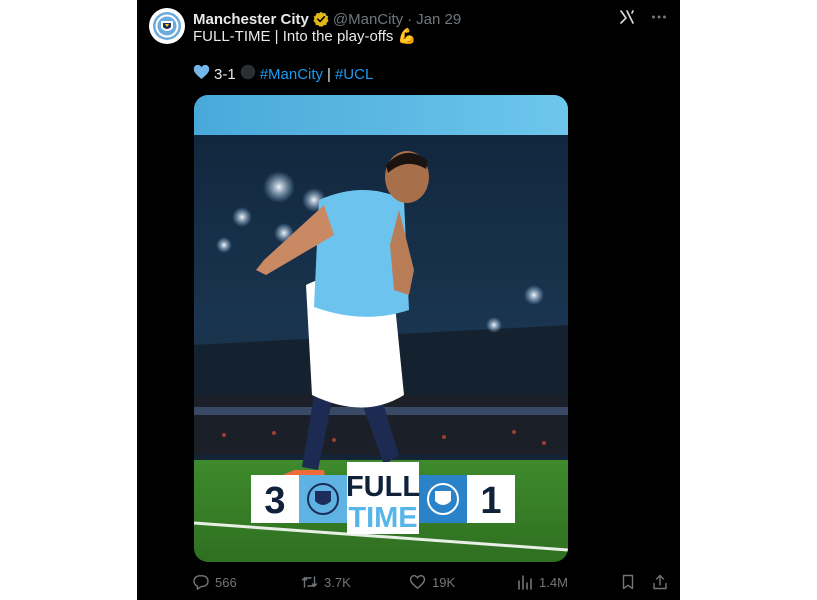  I want to click on share-icon, so click(660, 582).